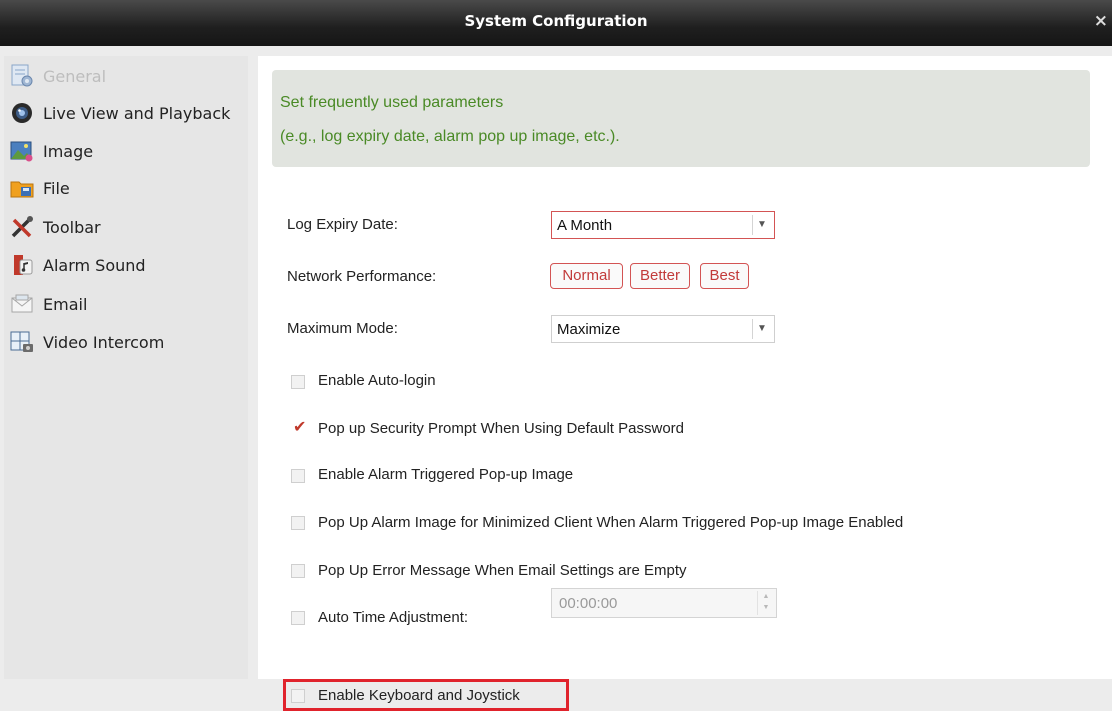  What do you see at coordinates (104, 342) in the screenshot?
I see `sidebar-item-label: Video Intercom` at bounding box center [104, 342].